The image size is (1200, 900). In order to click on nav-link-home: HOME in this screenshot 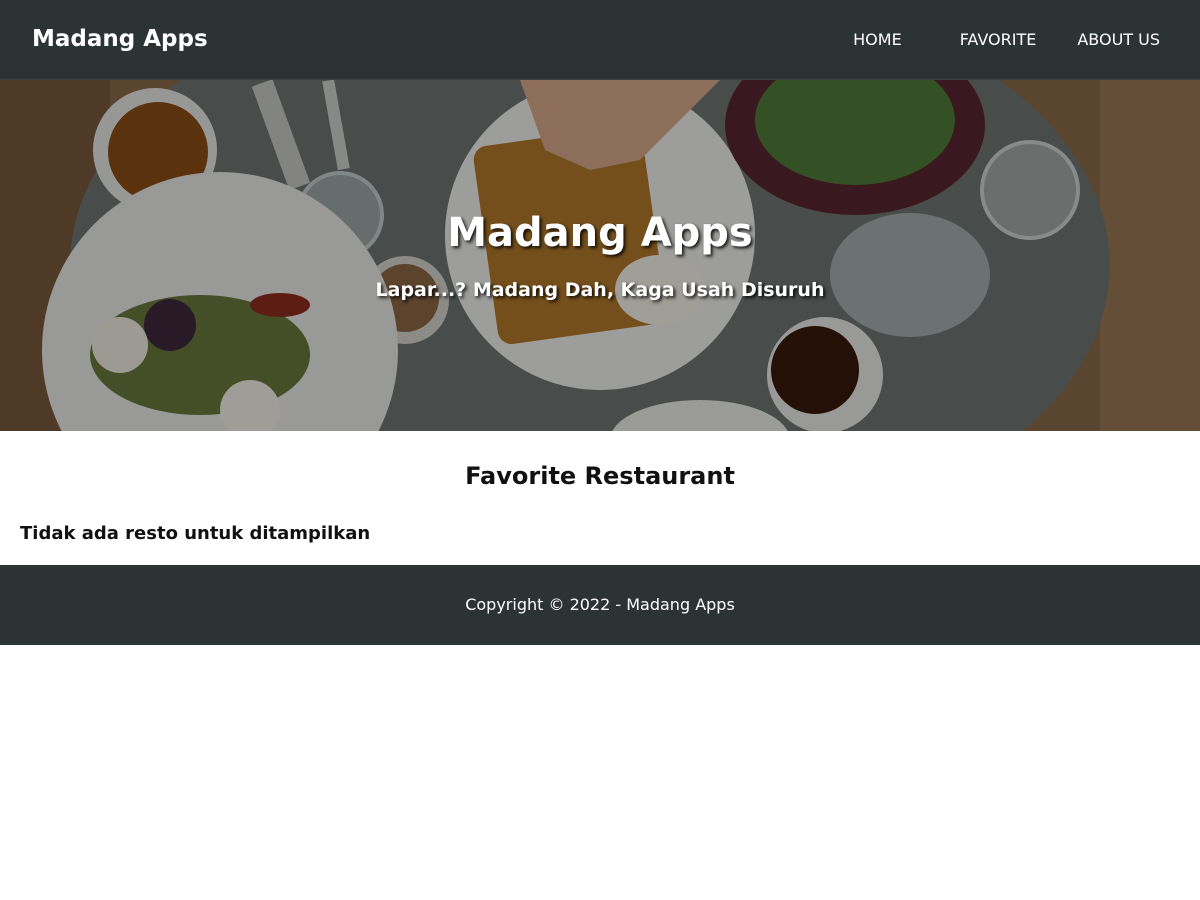, I will do `click(877, 39)`.